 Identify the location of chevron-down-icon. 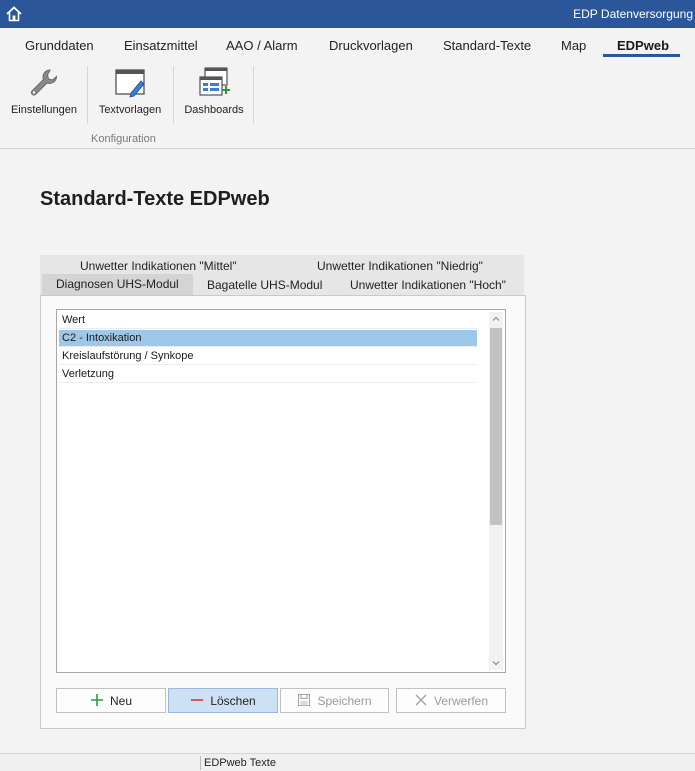
(496, 663).